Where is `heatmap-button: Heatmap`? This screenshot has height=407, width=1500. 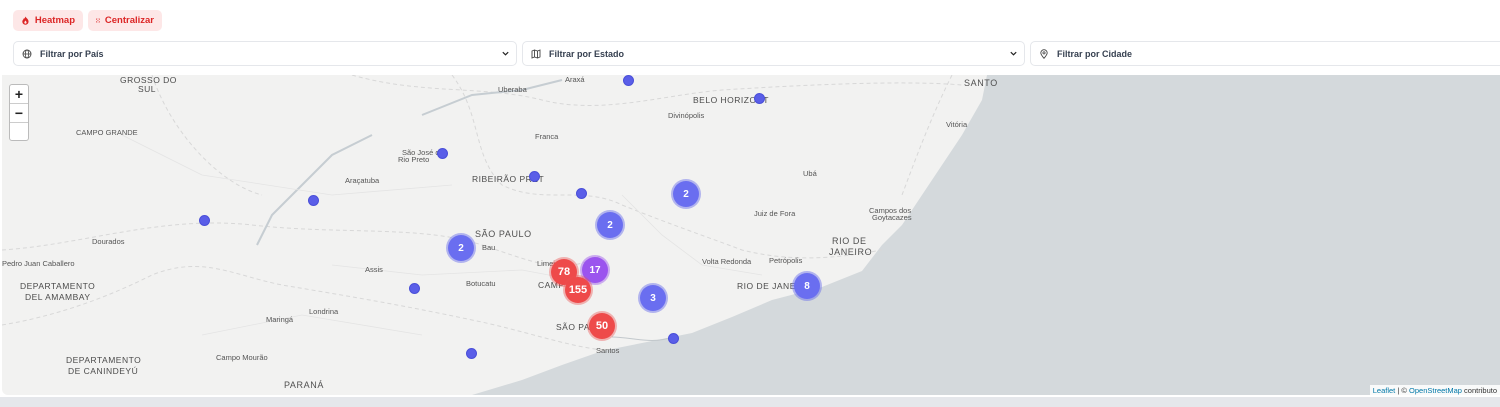 heatmap-button: Heatmap is located at coordinates (48, 20).